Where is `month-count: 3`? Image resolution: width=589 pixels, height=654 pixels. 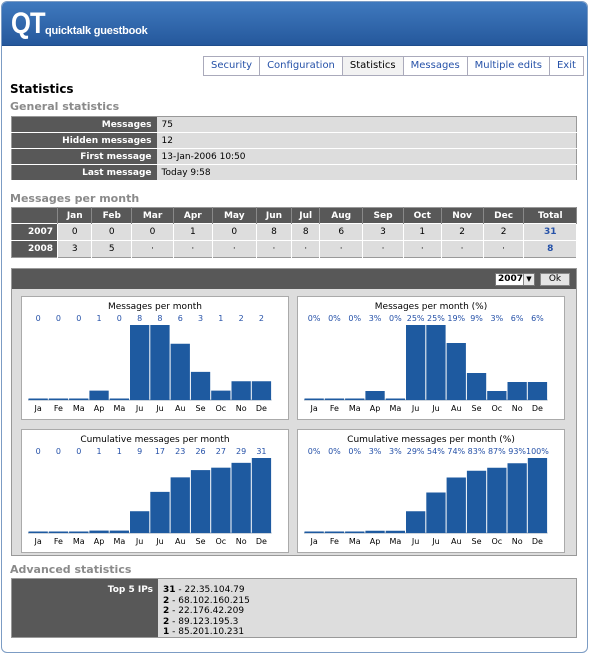
month-count: 3 is located at coordinates (383, 232).